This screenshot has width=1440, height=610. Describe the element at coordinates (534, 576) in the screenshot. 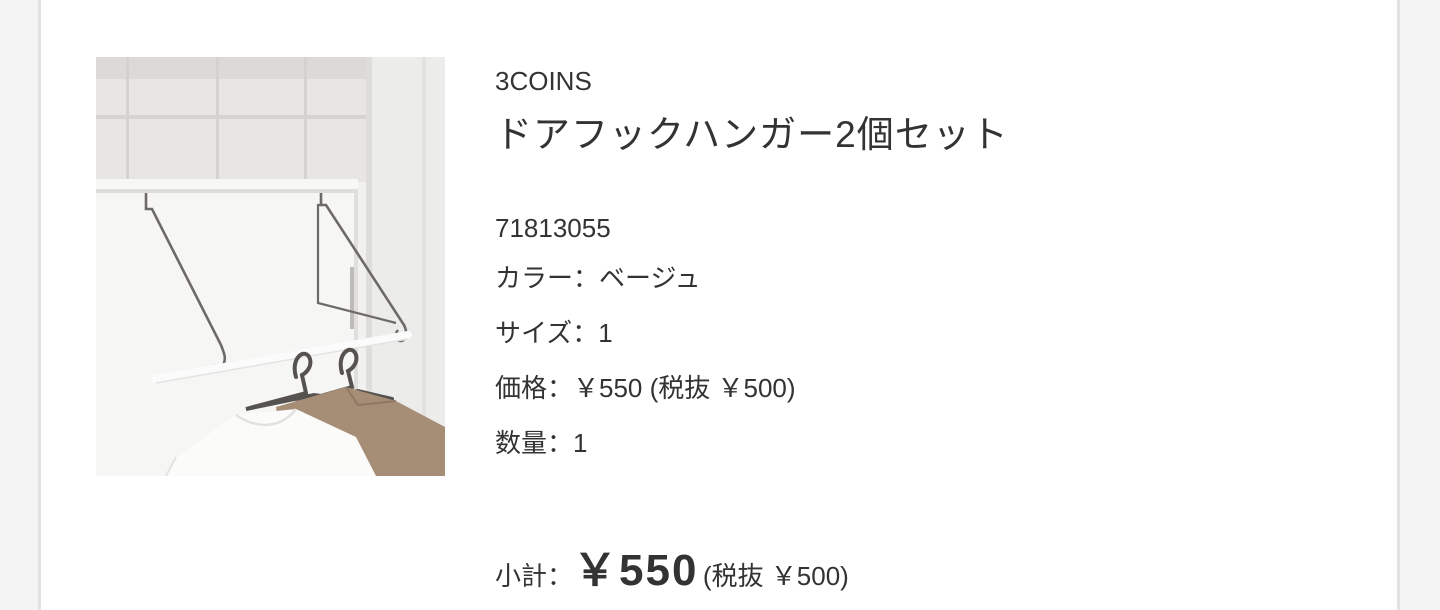

I see `subtotal-label: 小計：` at that location.